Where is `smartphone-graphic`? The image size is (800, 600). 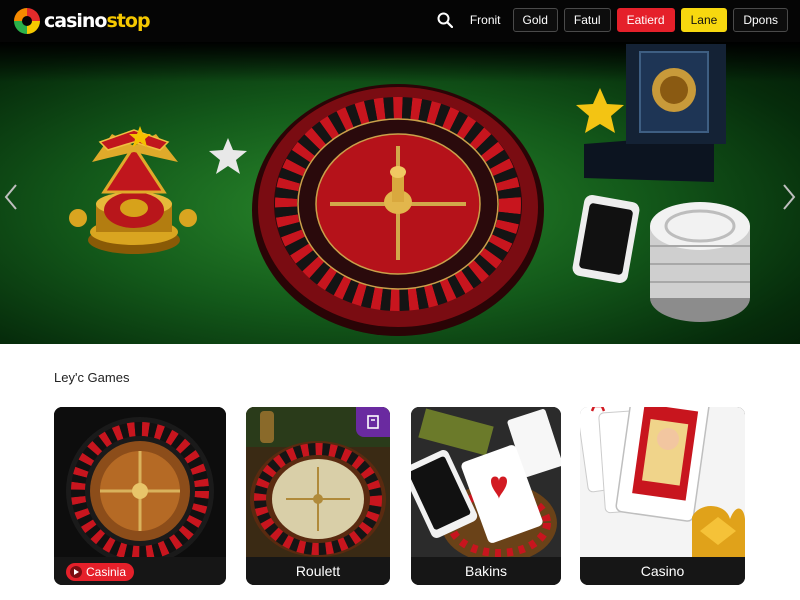
smartphone-graphic is located at coordinates (606, 239).